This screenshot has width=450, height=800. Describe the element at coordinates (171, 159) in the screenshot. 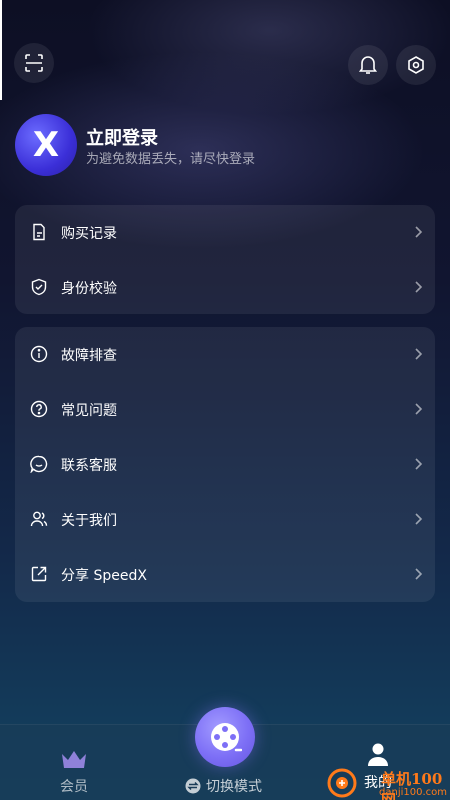

I see `login-subtitle: 为避免数据丢失，请尽快登录` at that location.